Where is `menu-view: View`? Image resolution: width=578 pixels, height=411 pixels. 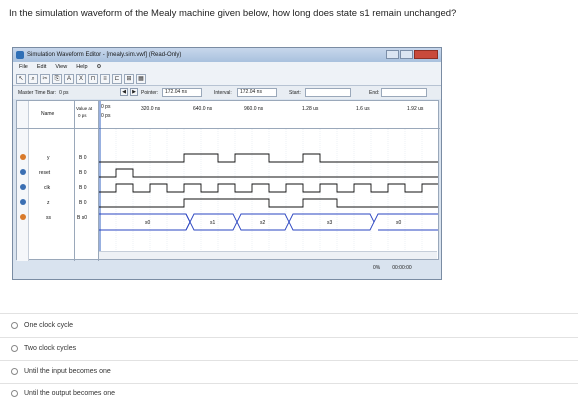
menu-view: View is located at coordinates (61, 67).